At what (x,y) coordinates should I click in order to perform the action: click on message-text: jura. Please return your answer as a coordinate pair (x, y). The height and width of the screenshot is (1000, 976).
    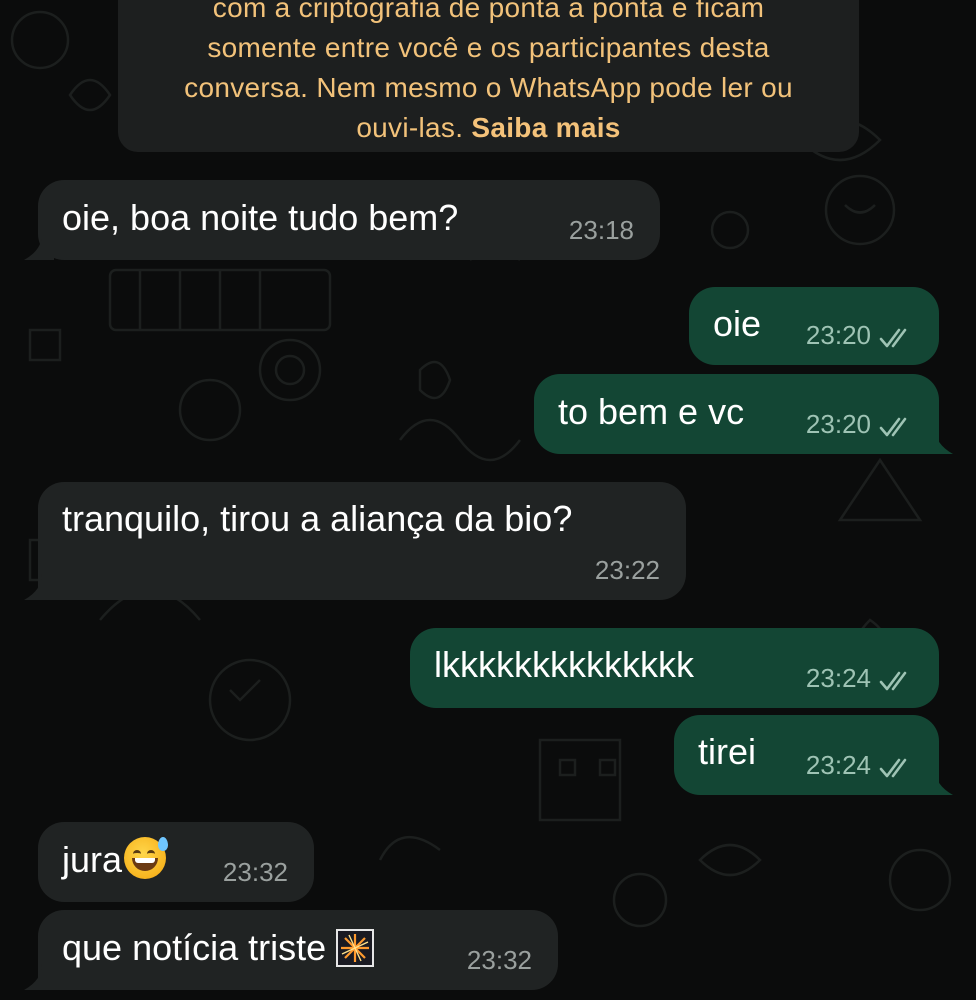
    Looking at the image, I should click on (115, 860).